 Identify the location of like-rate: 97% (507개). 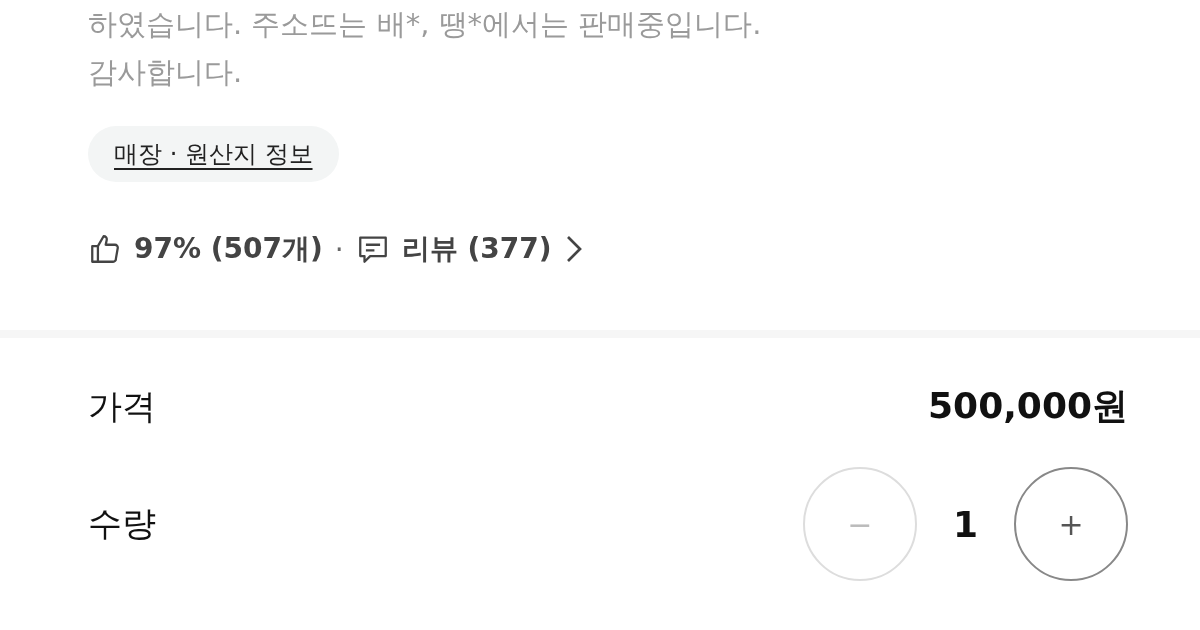
(228, 249).